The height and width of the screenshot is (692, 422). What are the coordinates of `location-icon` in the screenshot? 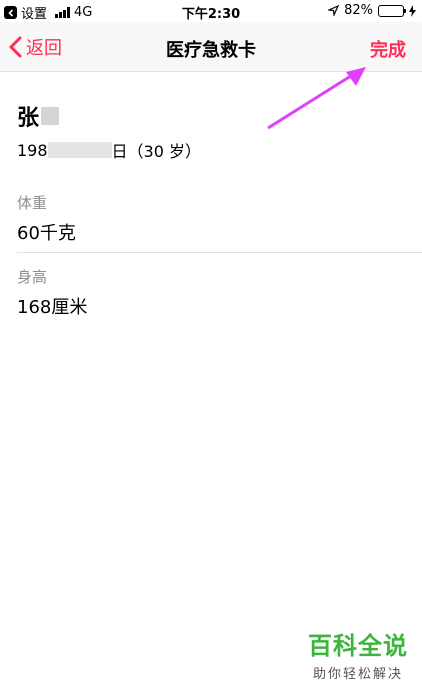 It's located at (334, 10).